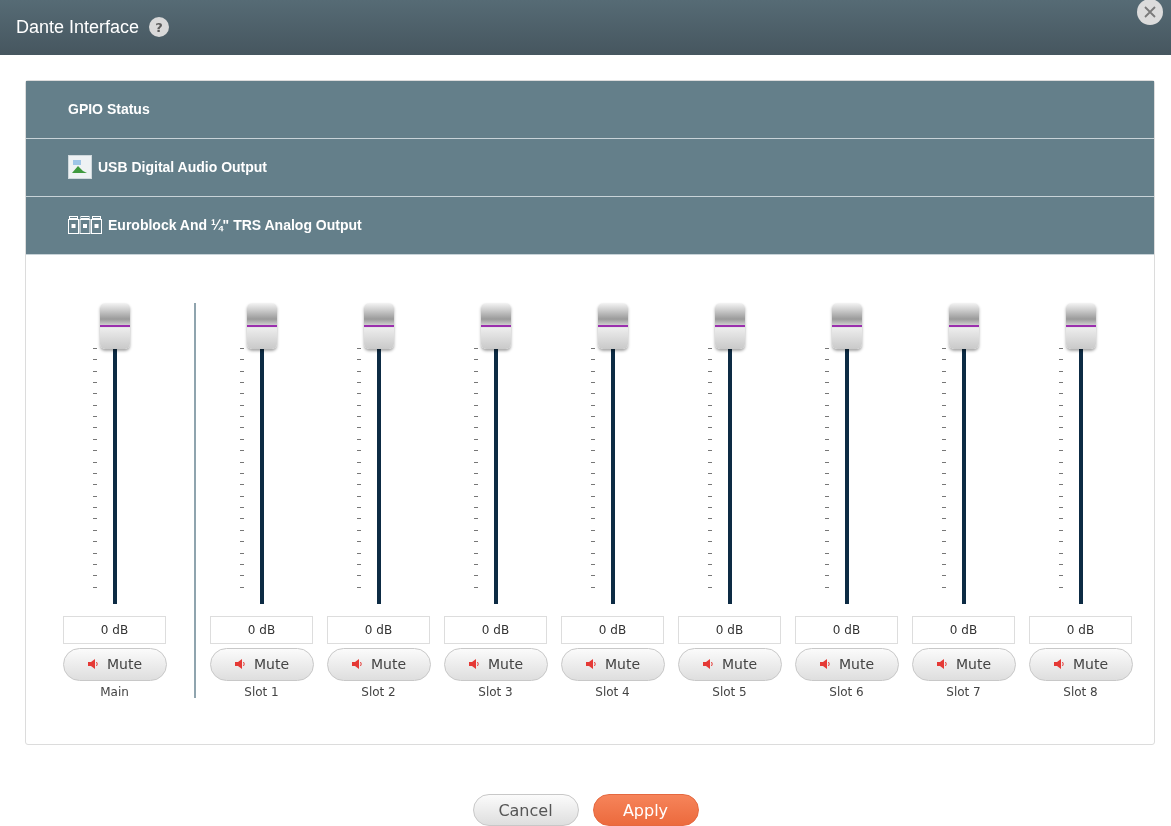 The image size is (1171, 826). Describe the element at coordinates (78, 27) in the screenshot. I see `window-title: Dante Interface` at that location.